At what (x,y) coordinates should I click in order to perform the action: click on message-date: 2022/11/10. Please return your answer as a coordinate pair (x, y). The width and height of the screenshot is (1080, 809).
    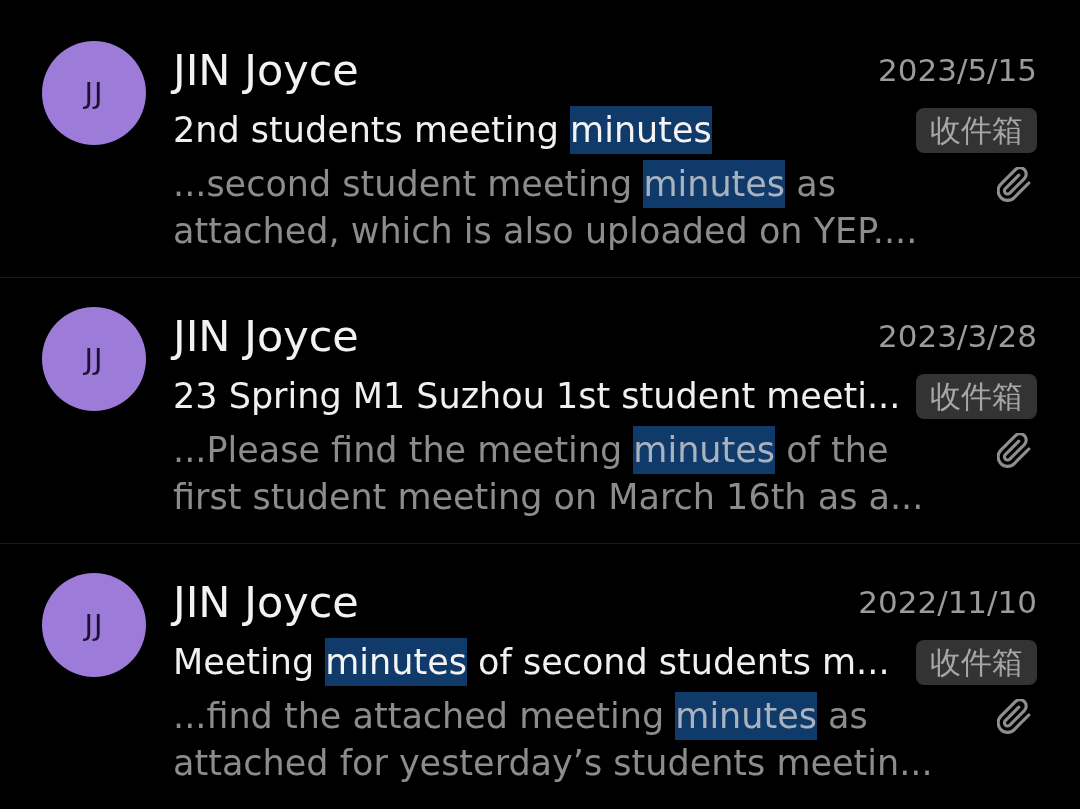
    Looking at the image, I should click on (947, 602).